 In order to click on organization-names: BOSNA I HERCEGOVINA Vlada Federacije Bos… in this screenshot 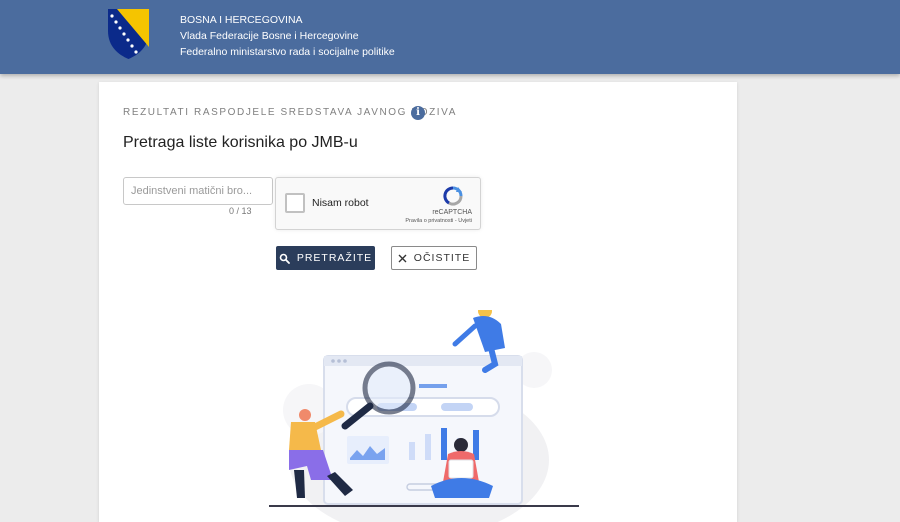, I will do `click(287, 36)`.